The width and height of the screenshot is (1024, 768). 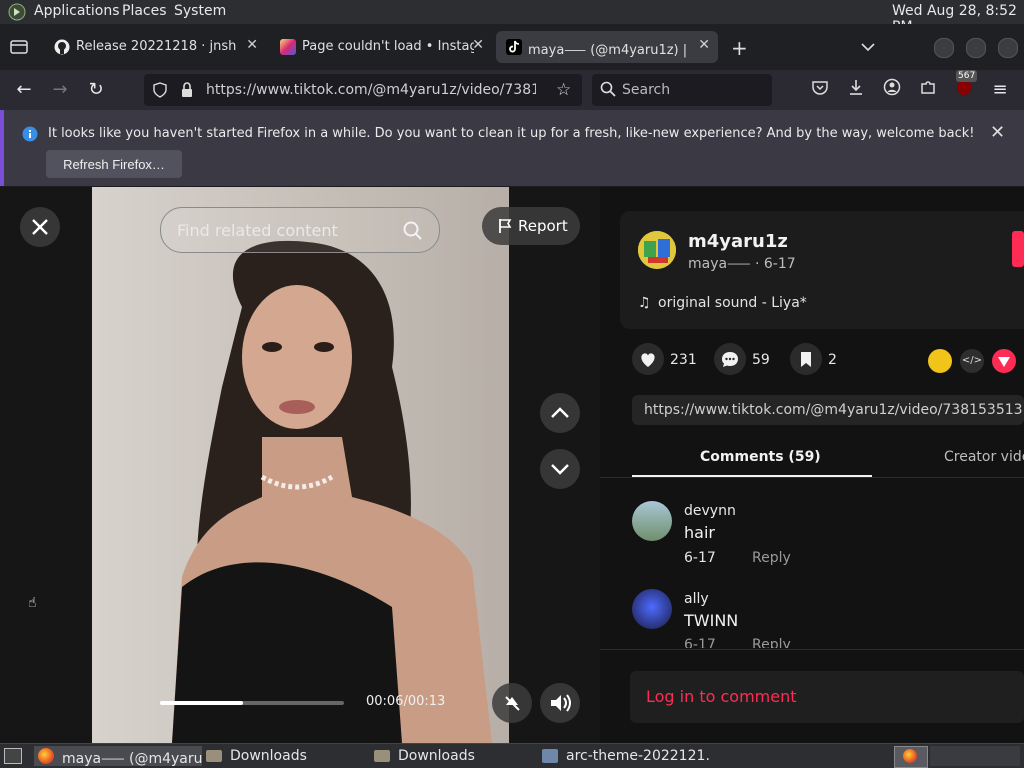 I want to click on taskbar-item-downloads-2: Downloads, so click(x=454, y=756).